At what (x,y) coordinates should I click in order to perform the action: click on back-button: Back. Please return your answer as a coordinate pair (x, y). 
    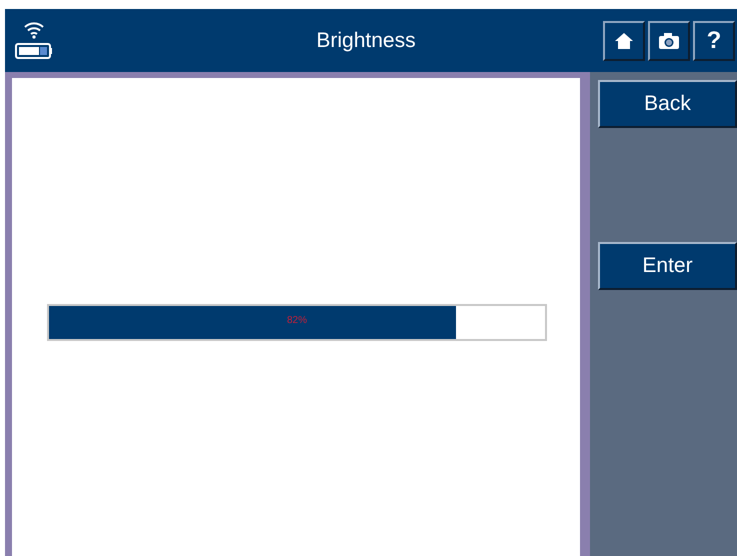
    Looking at the image, I should click on (667, 104).